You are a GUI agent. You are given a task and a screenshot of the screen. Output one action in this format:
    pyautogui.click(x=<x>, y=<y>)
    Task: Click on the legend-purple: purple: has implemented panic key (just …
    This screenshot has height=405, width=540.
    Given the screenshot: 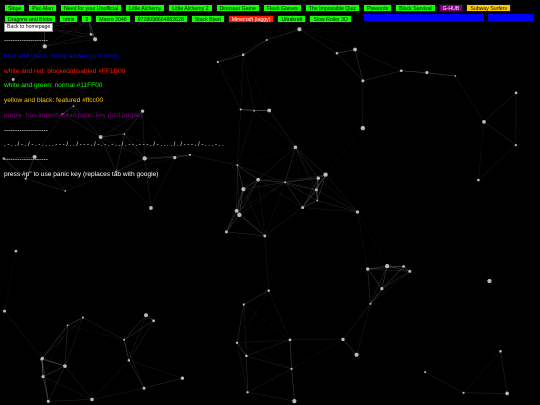 What is the action you would take?
    pyautogui.click(x=73, y=115)
    